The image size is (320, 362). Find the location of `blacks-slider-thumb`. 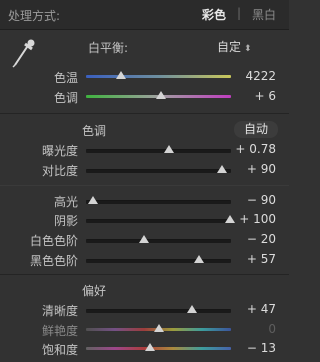

blacks-slider-thumb is located at coordinates (199, 259).